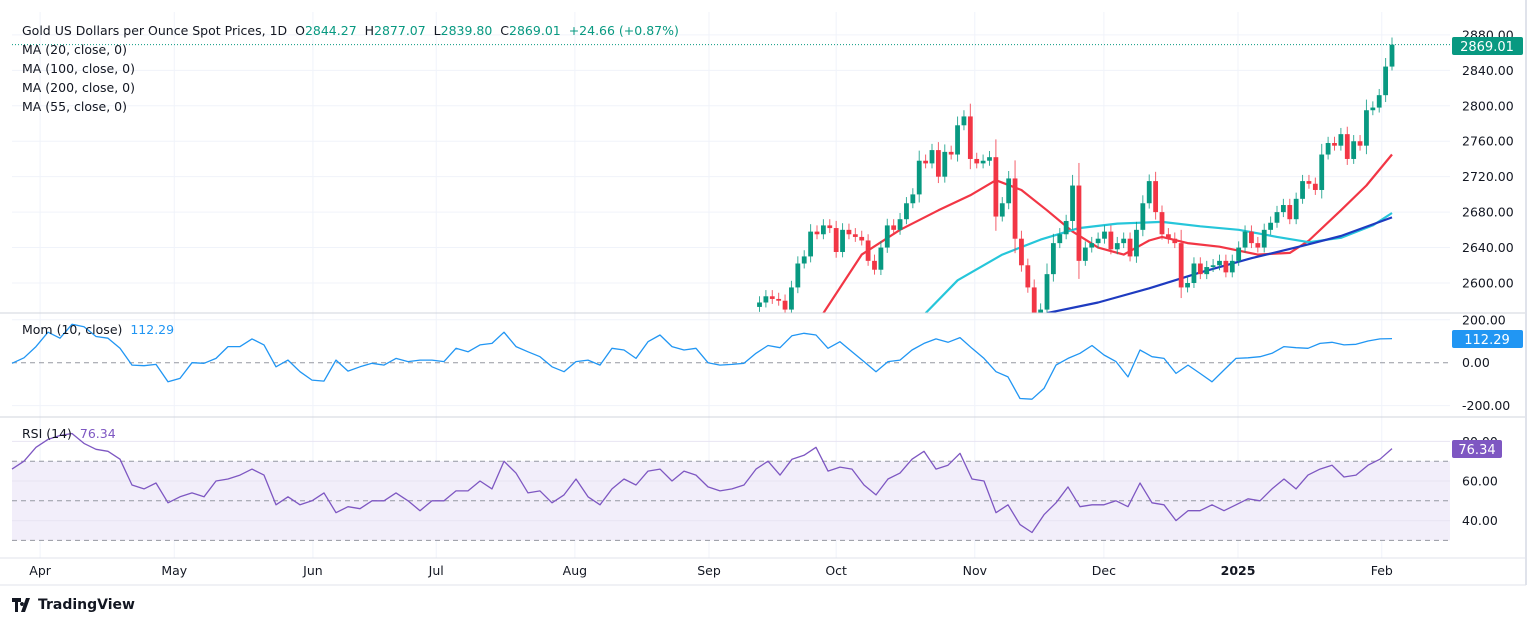 This screenshot has height=626, width=1536. Describe the element at coordinates (98, 329) in the screenshot. I see `momentum-legend: Mom (10, close) 112.29` at that location.